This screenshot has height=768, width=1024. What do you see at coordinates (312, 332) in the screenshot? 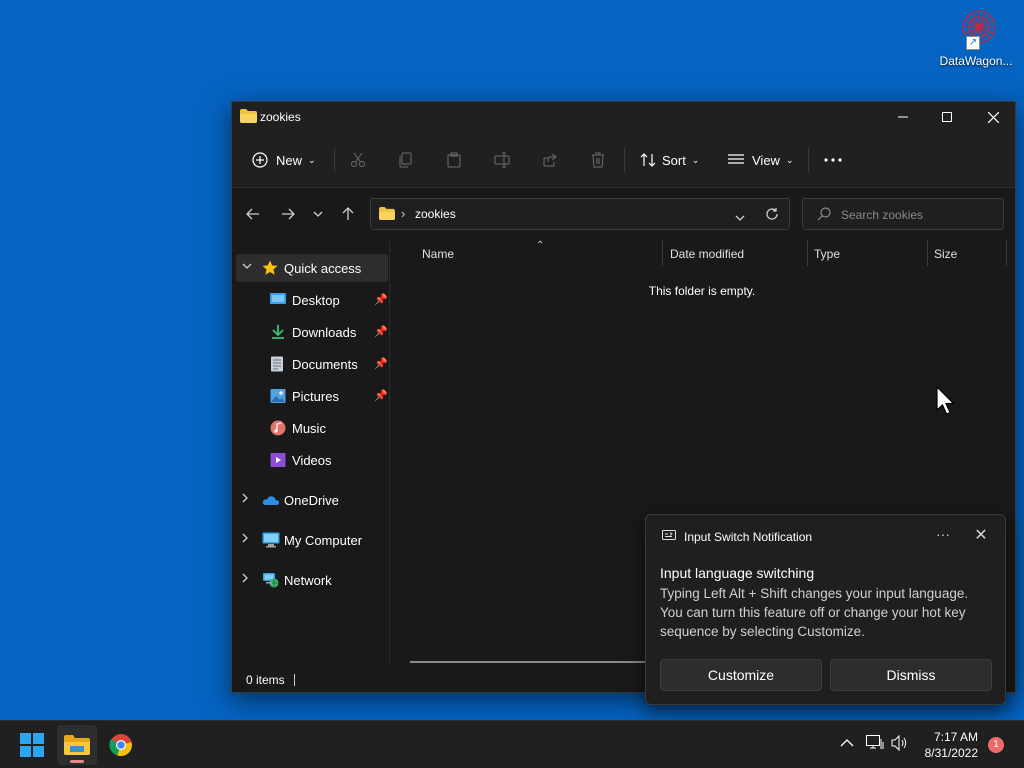
I see `sidebar-item-downloads: Downloads 📌` at bounding box center [312, 332].